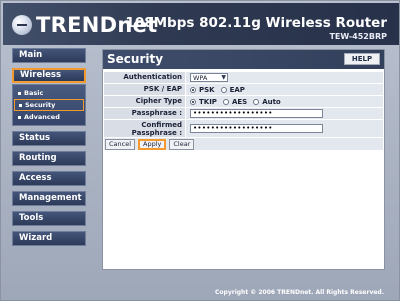  What do you see at coordinates (243, 59) in the screenshot?
I see `panel-title-bar: Security HELP` at bounding box center [243, 59].